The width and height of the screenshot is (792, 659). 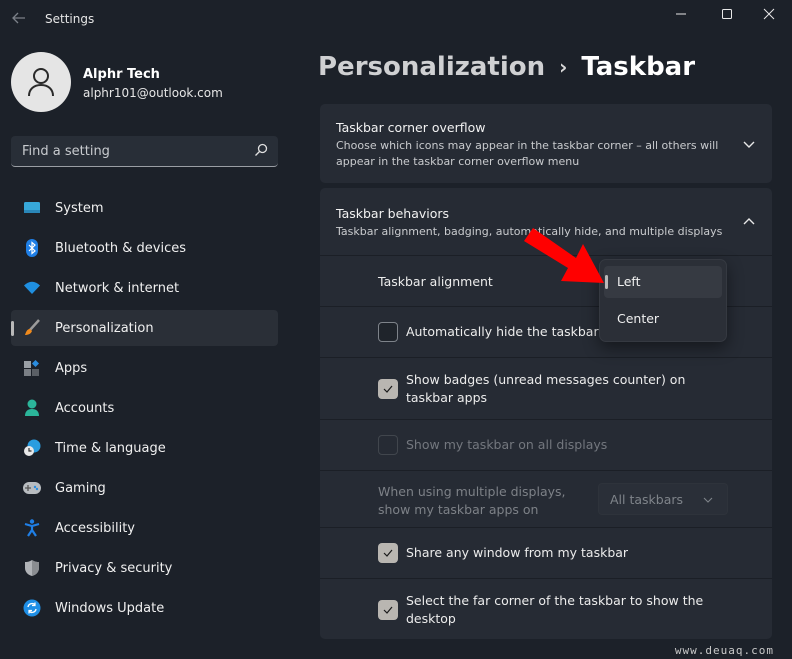 What do you see at coordinates (388, 332) in the screenshot?
I see `auto-hide-checkbox` at bounding box center [388, 332].